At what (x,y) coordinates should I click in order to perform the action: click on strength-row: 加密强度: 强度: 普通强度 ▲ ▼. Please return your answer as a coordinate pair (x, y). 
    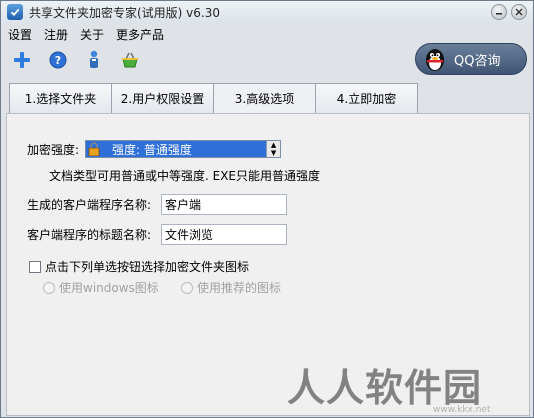
    Looking at the image, I should click on (154, 149).